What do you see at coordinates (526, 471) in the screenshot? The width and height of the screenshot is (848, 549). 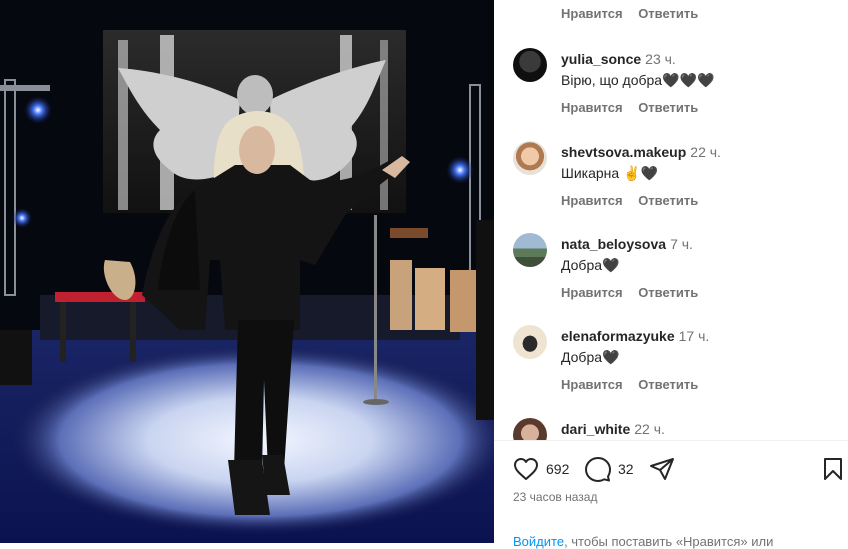 I see `heart-icon` at bounding box center [526, 471].